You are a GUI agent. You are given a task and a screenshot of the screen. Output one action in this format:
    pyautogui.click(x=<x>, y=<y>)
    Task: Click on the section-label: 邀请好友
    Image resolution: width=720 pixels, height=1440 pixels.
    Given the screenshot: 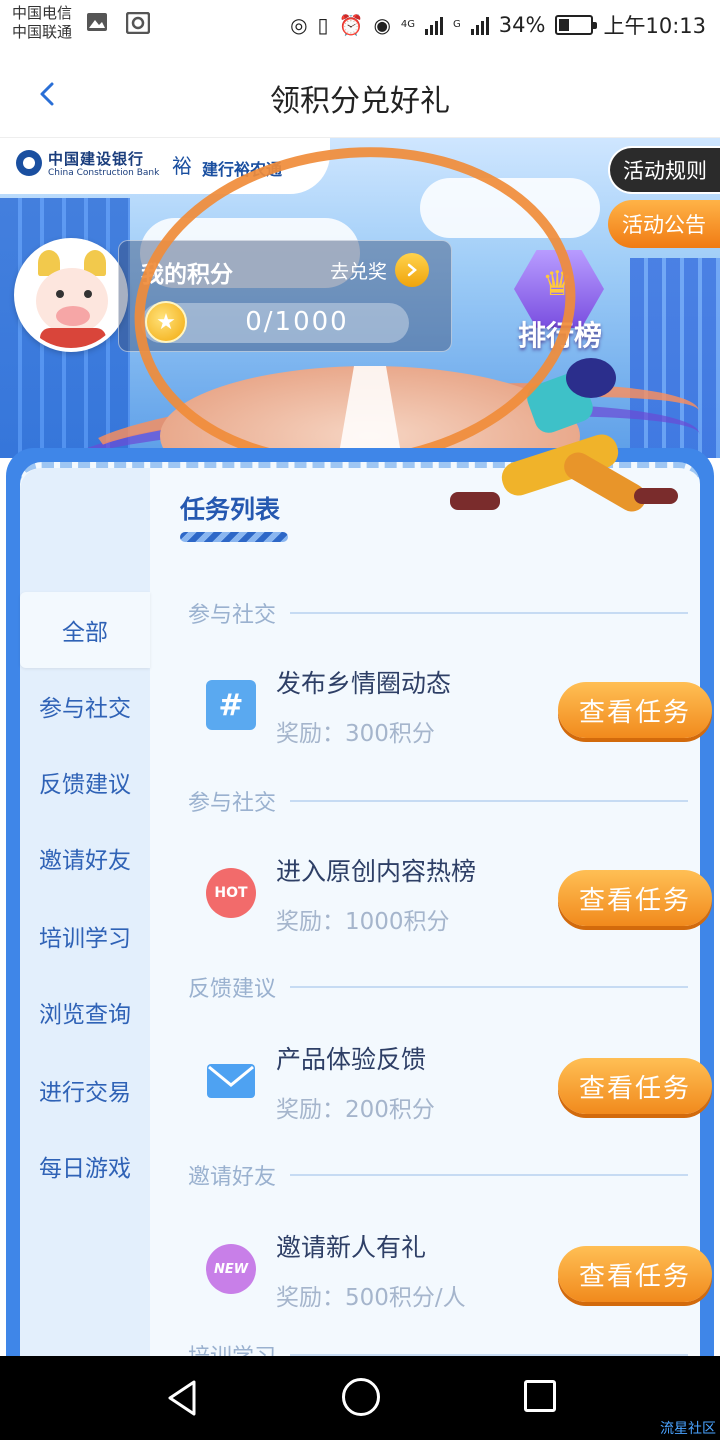 What is the action you would take?
    pyautogui.click(x=232, y=1177)
    